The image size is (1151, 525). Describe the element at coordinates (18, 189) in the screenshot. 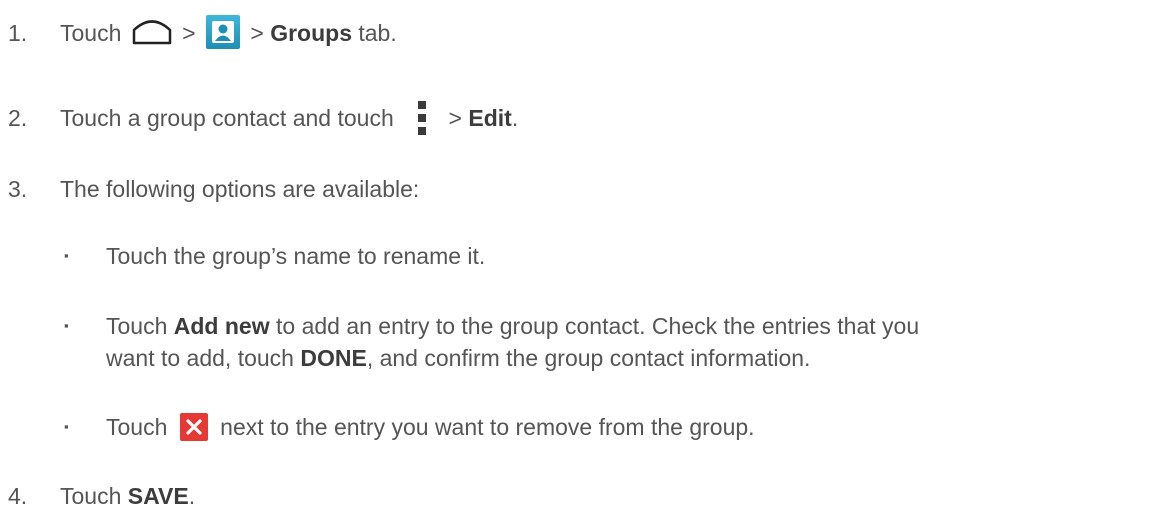

I see `step-number: 3.` at that location.